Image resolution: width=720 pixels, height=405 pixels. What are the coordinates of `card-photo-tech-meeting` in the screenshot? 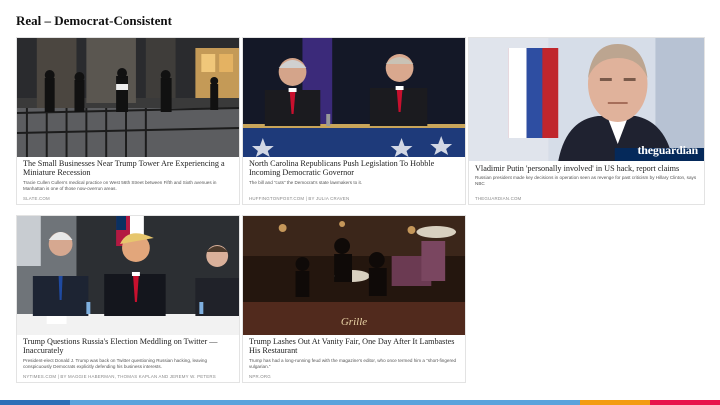 It's located at (128, 275).